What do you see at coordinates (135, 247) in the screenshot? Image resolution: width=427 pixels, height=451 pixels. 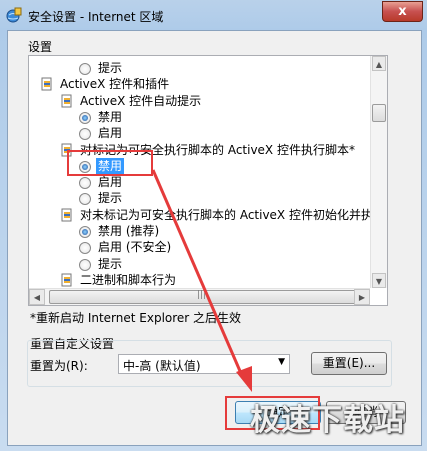 I see `setting-text: 启用 (不安全)` at bounding box center [135, 247].